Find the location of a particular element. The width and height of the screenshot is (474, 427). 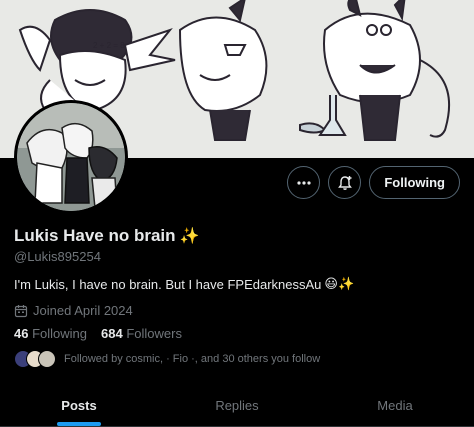

profile-tabs: Posts Replies Media is located at coordinates (237, 405).